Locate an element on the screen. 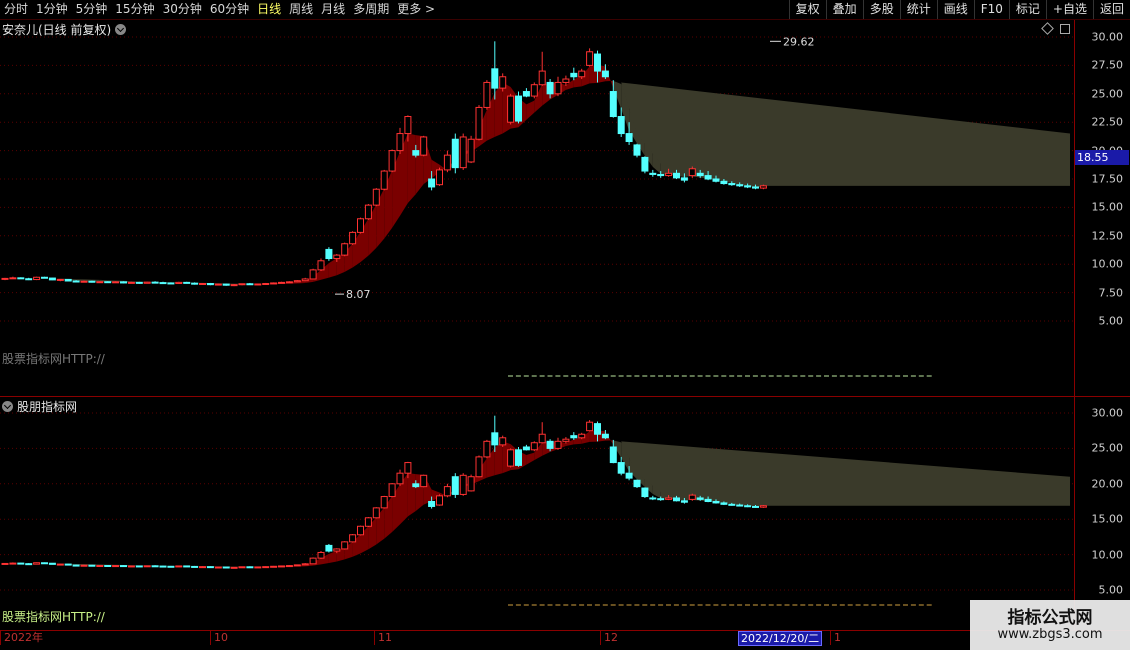 Image resolution: width=1130 pixels, height=650 pixels. timeframe-tab: 30分钟 is located at coordinates (182, 9).